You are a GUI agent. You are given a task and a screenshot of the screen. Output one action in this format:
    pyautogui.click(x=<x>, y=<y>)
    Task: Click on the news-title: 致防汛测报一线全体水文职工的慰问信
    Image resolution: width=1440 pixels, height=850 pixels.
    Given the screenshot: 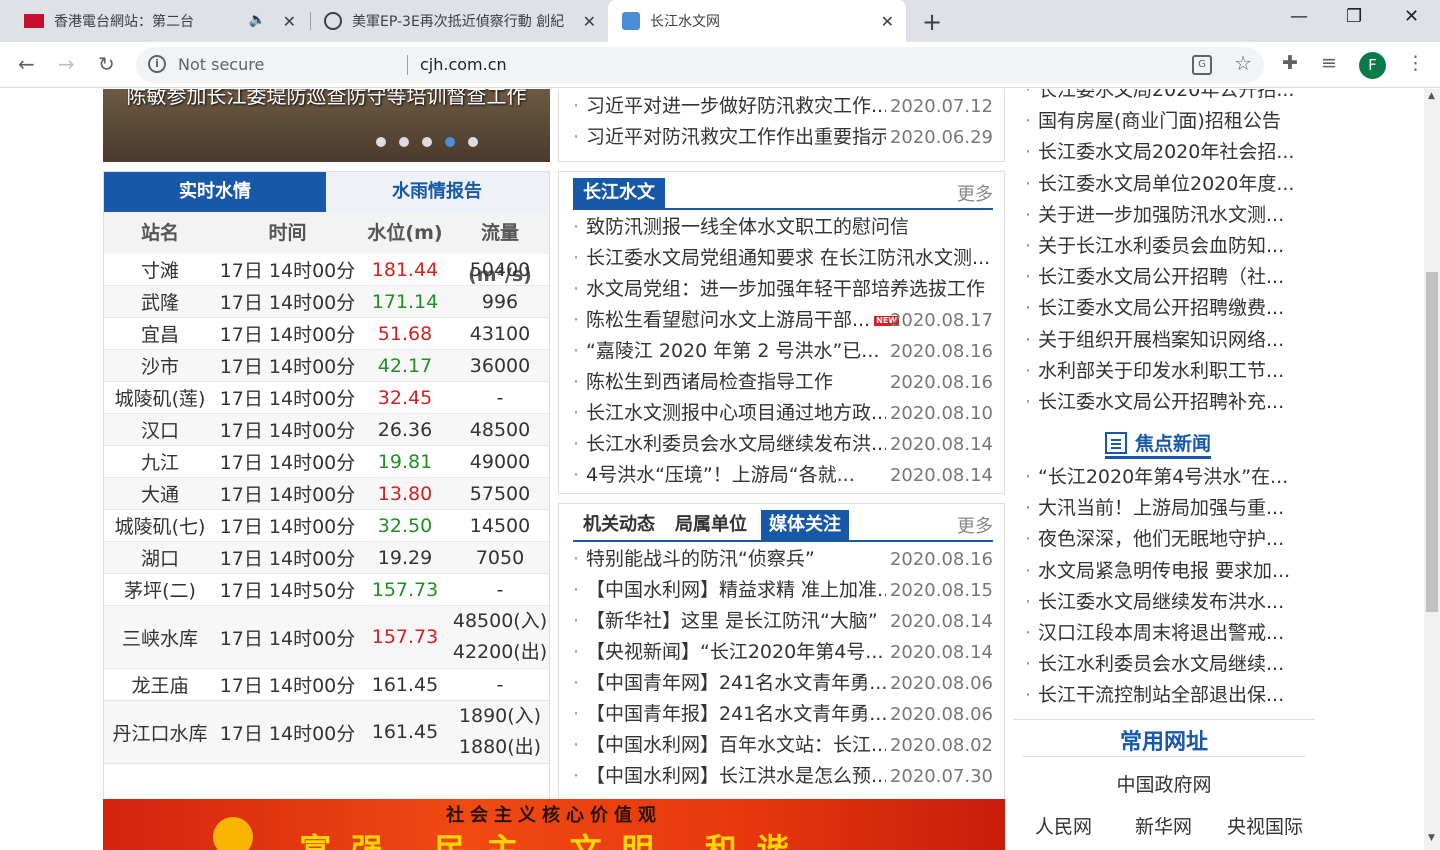 What is the action you would take?
    pyautogui.click(x=791, y=227)
    